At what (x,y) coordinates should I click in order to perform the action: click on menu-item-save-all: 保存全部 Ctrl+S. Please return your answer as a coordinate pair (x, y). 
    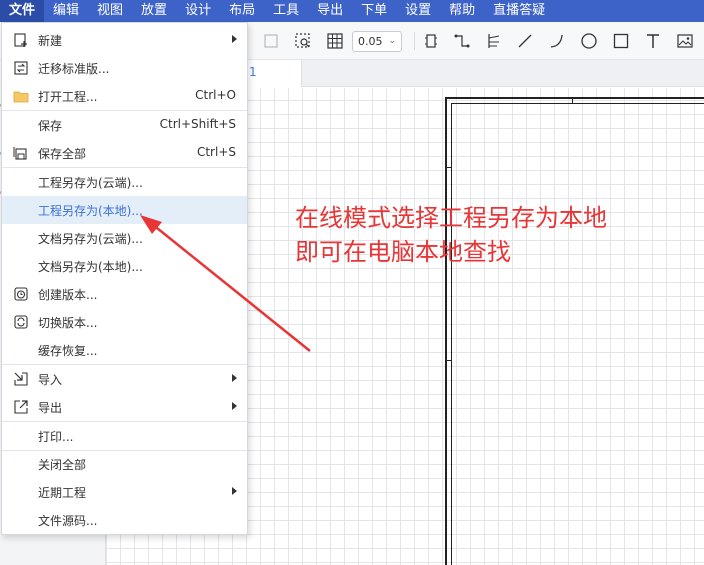
    Looking at the image, I should click on (124, 153).